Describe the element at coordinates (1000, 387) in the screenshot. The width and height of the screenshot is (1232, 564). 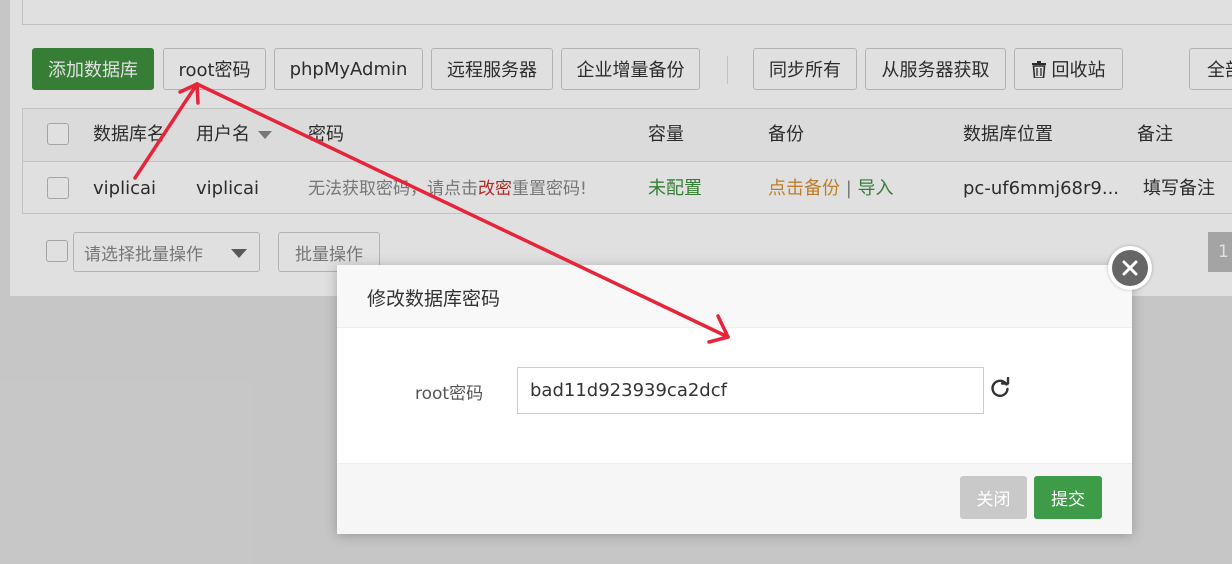
I see `refresh-icon` at that location.